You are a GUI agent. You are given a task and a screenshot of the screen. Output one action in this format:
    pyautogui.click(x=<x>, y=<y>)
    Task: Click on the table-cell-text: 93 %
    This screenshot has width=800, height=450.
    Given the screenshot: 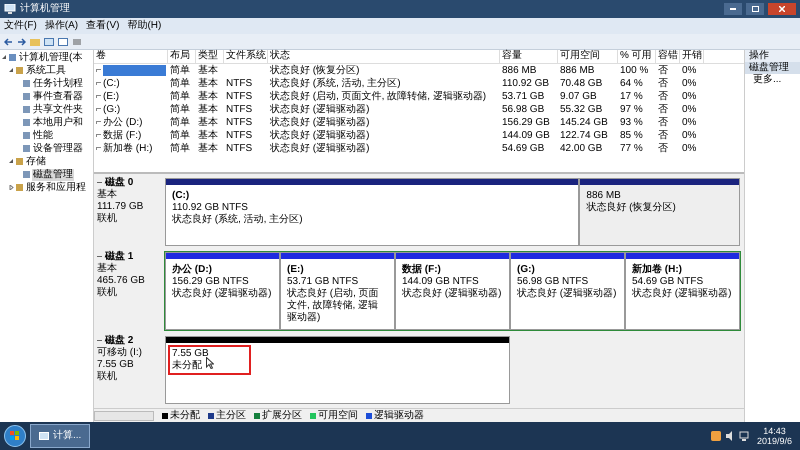 What is the action you would take?
    pyautogui.click(x=631, y=122)
    